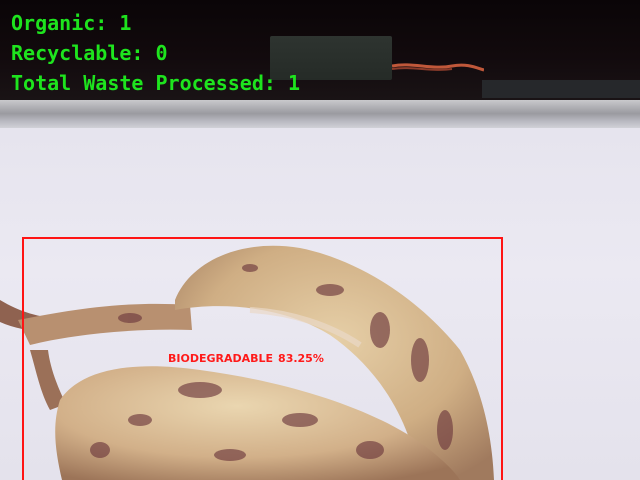  Describe the element at coordinates (221, 358) in the screenshot. I see `detection-class: BIODEGRADABLE` at that location.